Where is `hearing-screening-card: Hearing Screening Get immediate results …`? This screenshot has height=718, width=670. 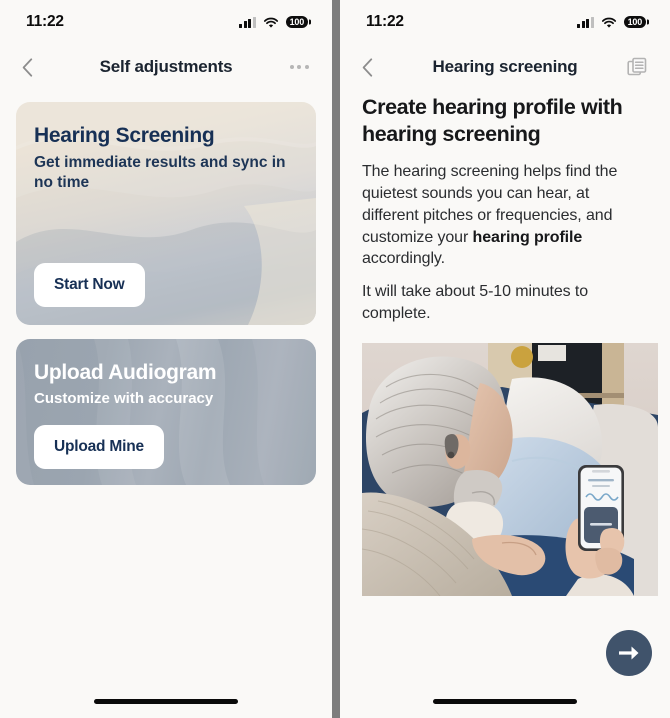 hearing-screening-card: Hearing Screening Get immediate results … is located at coordinates (166, 213).